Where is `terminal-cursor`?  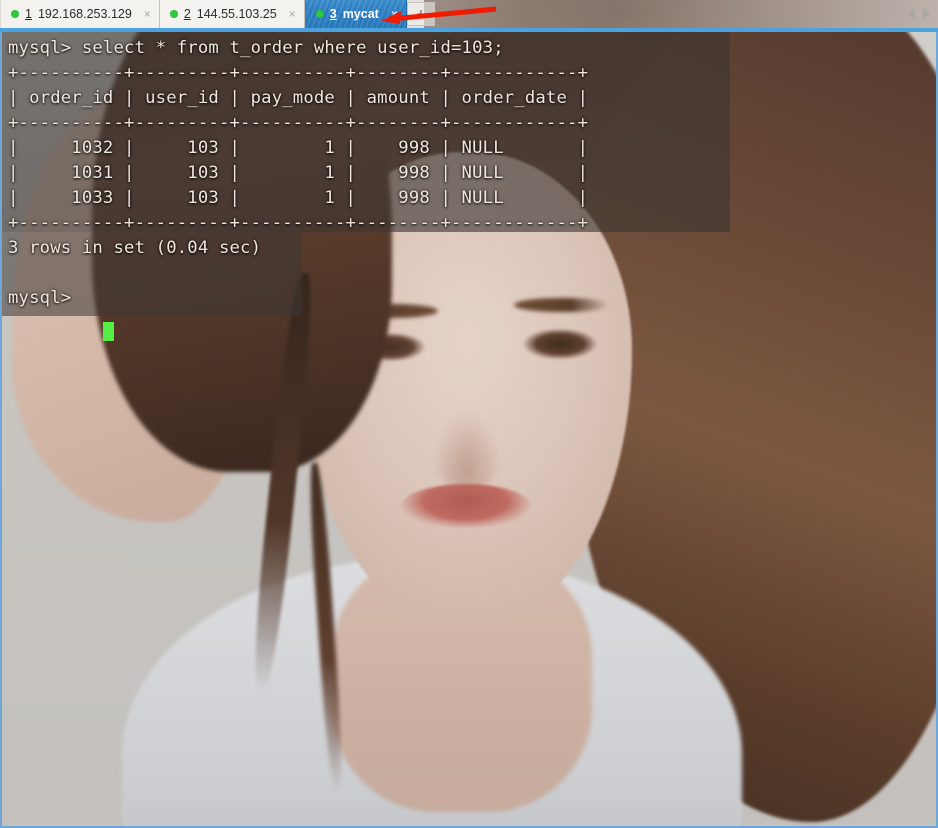
terminal-cursor is located at coordinates (108, 331).